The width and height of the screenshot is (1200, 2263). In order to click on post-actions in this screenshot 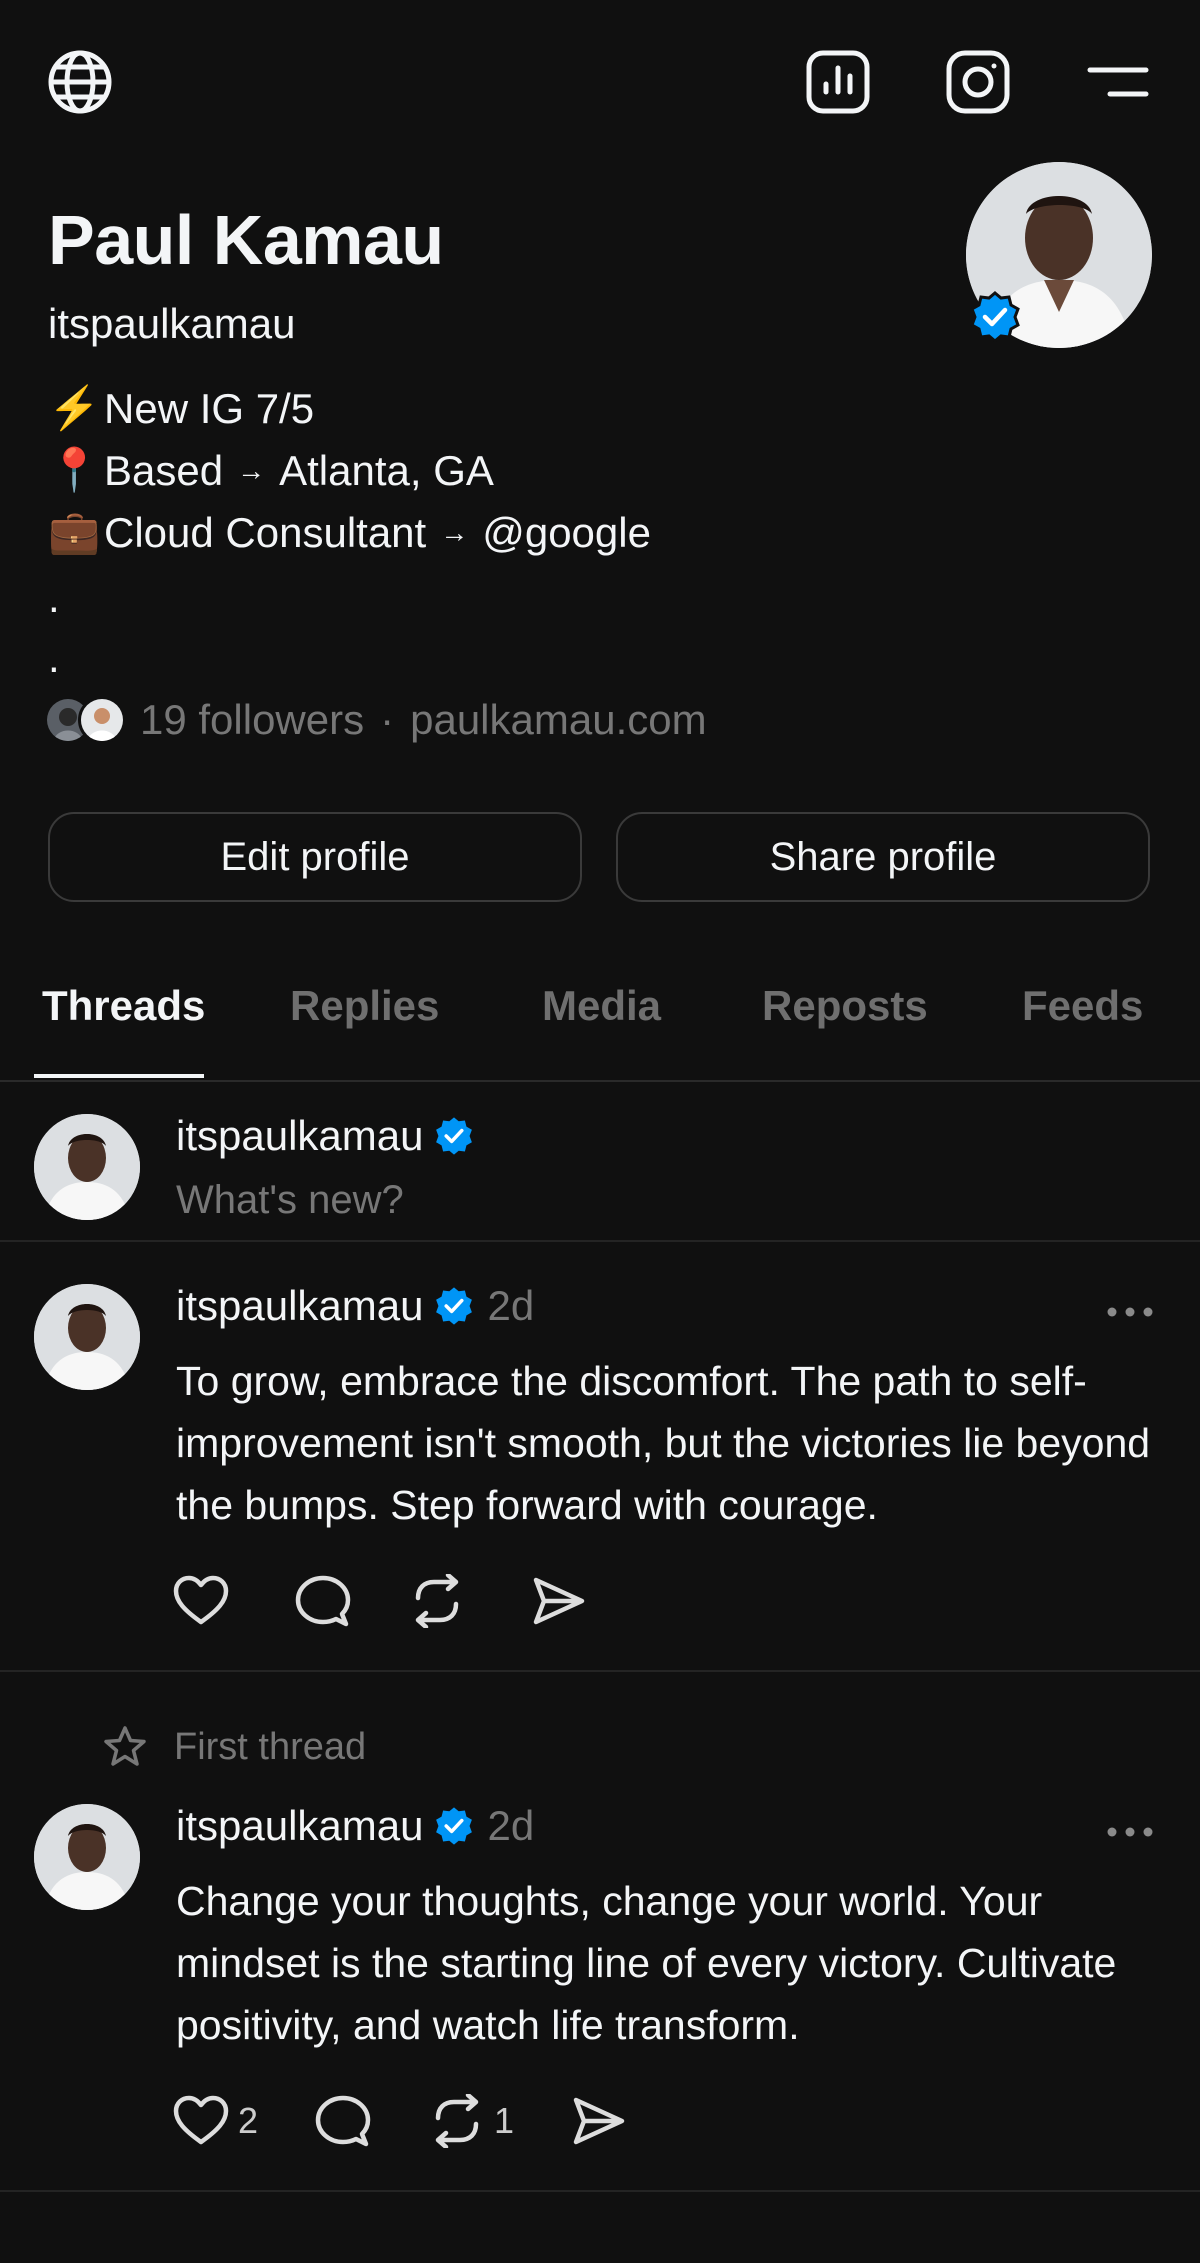, I will do `click(408, 1601)`.